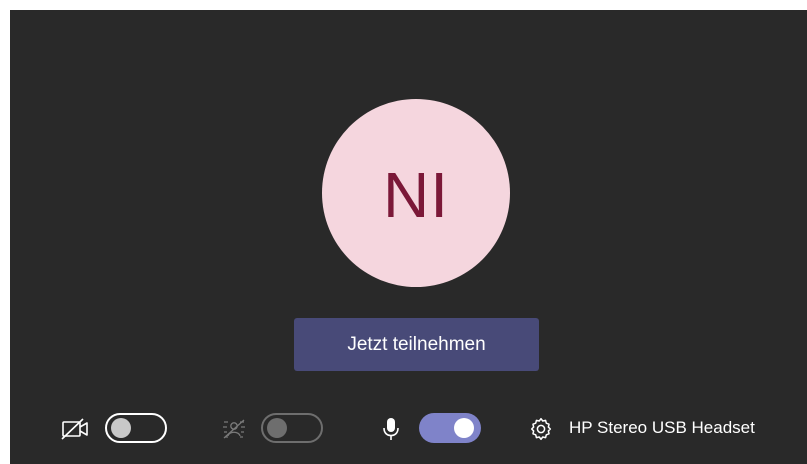 Image resolution: width=807 pixels, height=464 pixels. I want to click on microphone-icon, so click(391, 429).